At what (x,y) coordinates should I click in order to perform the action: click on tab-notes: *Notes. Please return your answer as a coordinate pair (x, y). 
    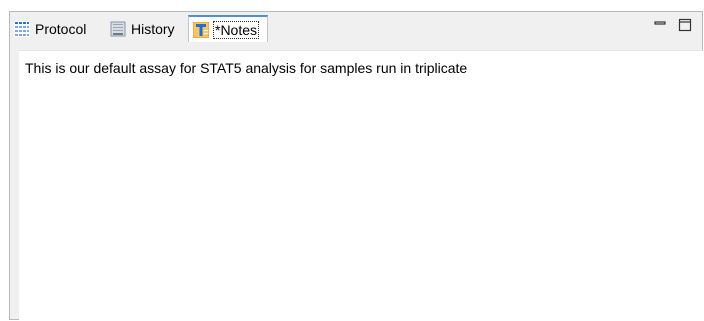
    Looking at the image, I should click on (228, 28).